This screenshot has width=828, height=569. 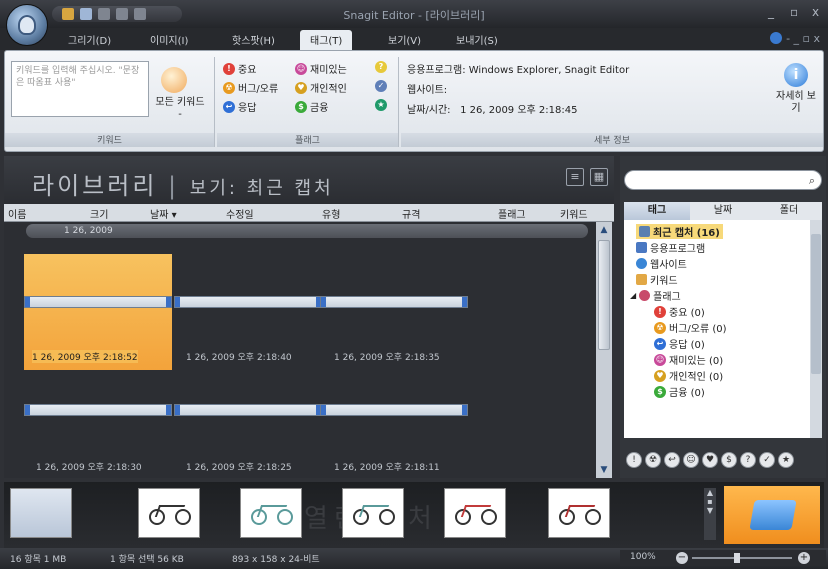 What do you see at coordinates (804, 558) in the screenshot?
I see `zoom-in-button: +` at bounding box center [804, 558].